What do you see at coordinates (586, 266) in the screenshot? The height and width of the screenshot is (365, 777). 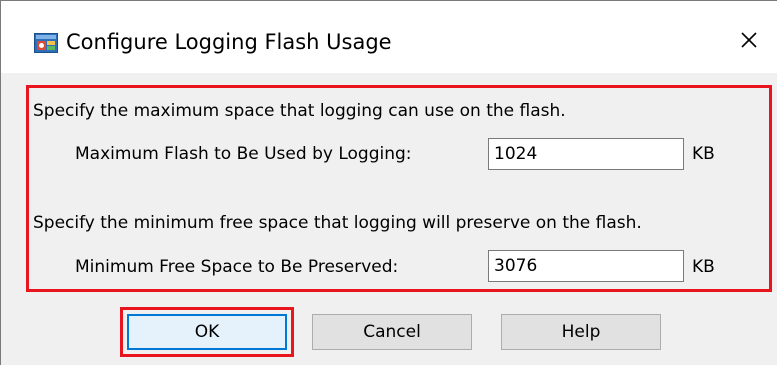 I see `min-free-input` at bounding box center [586, 266].